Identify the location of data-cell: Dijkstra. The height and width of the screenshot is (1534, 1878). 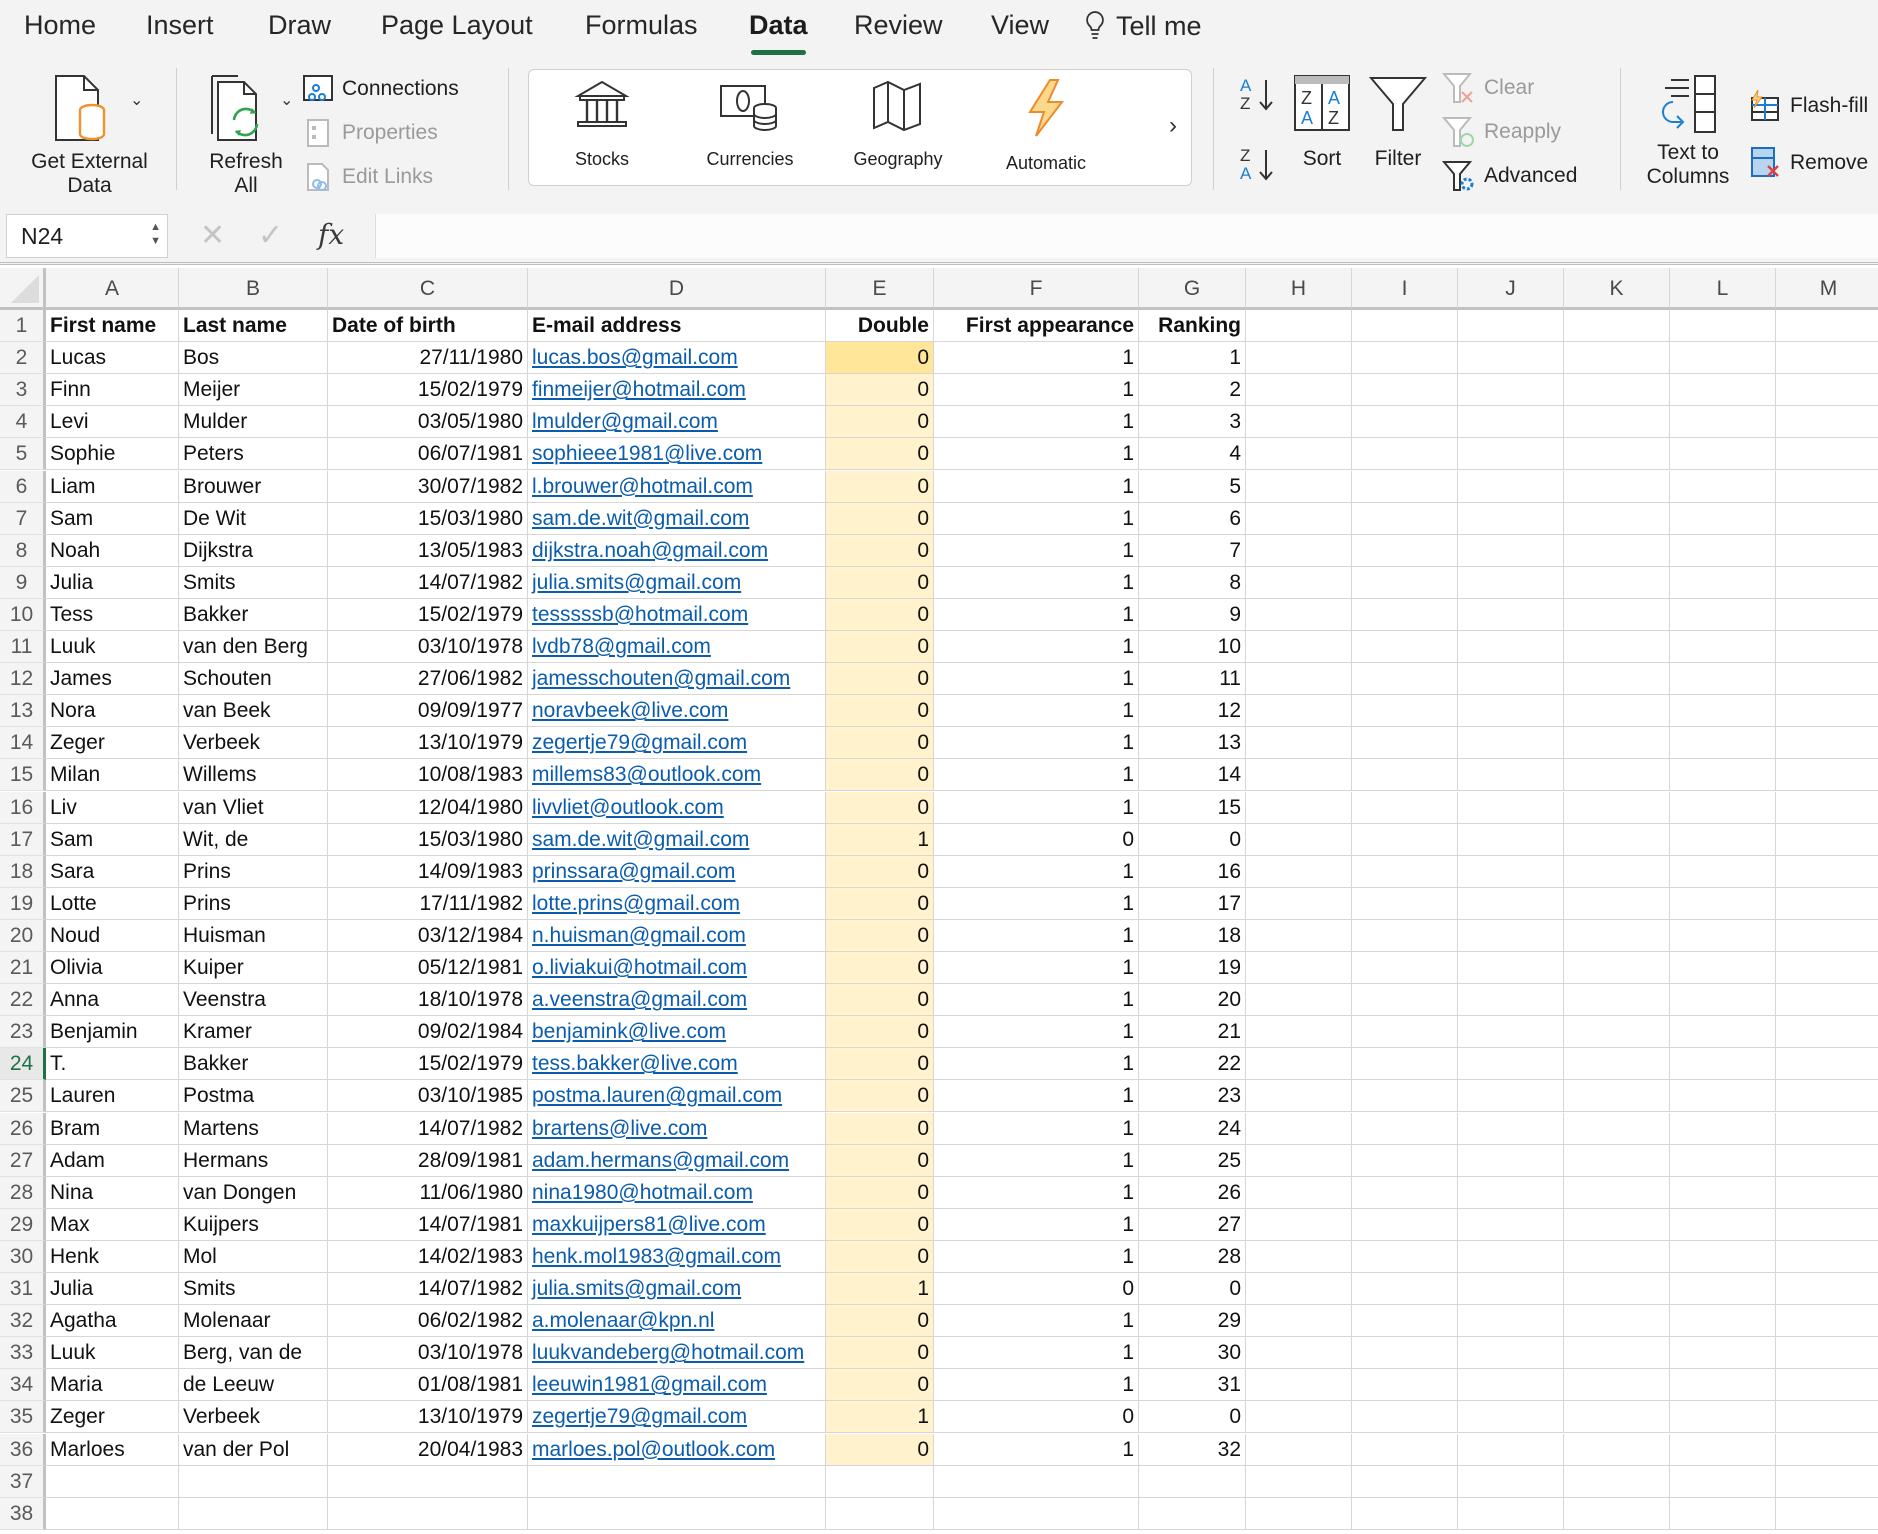
(253, 550).